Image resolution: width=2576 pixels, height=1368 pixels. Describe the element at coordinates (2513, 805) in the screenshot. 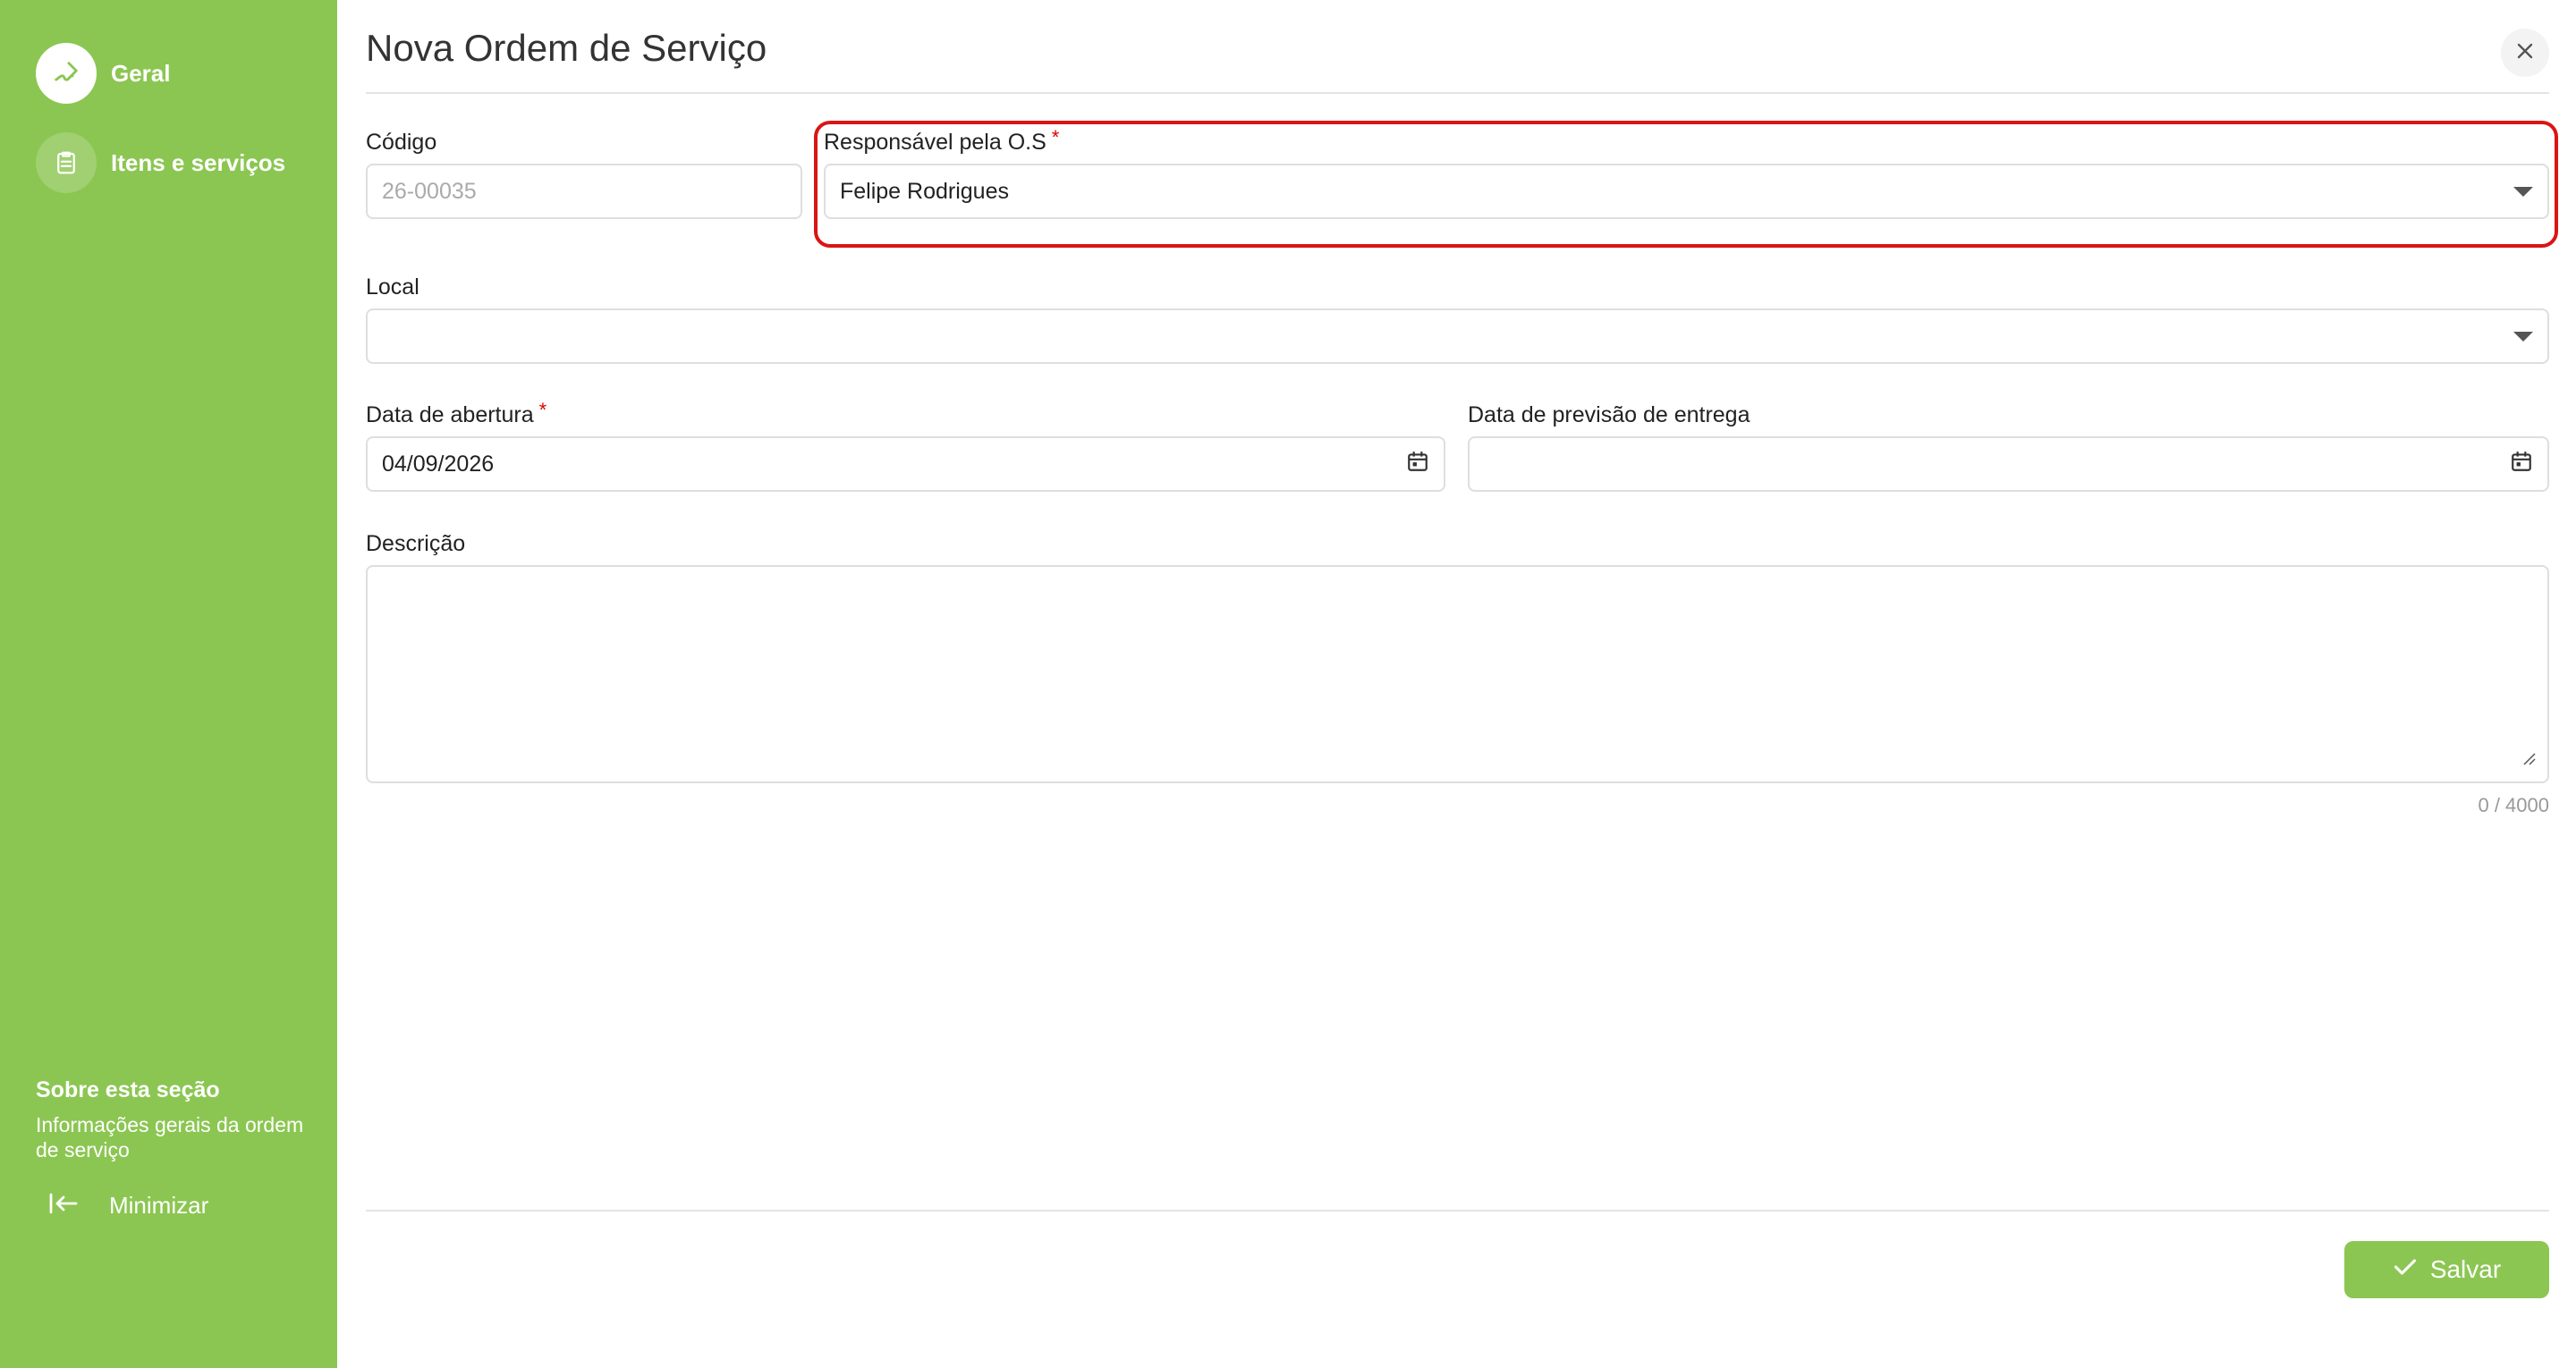

I see `character-counter: 0 / 4000` at that location.